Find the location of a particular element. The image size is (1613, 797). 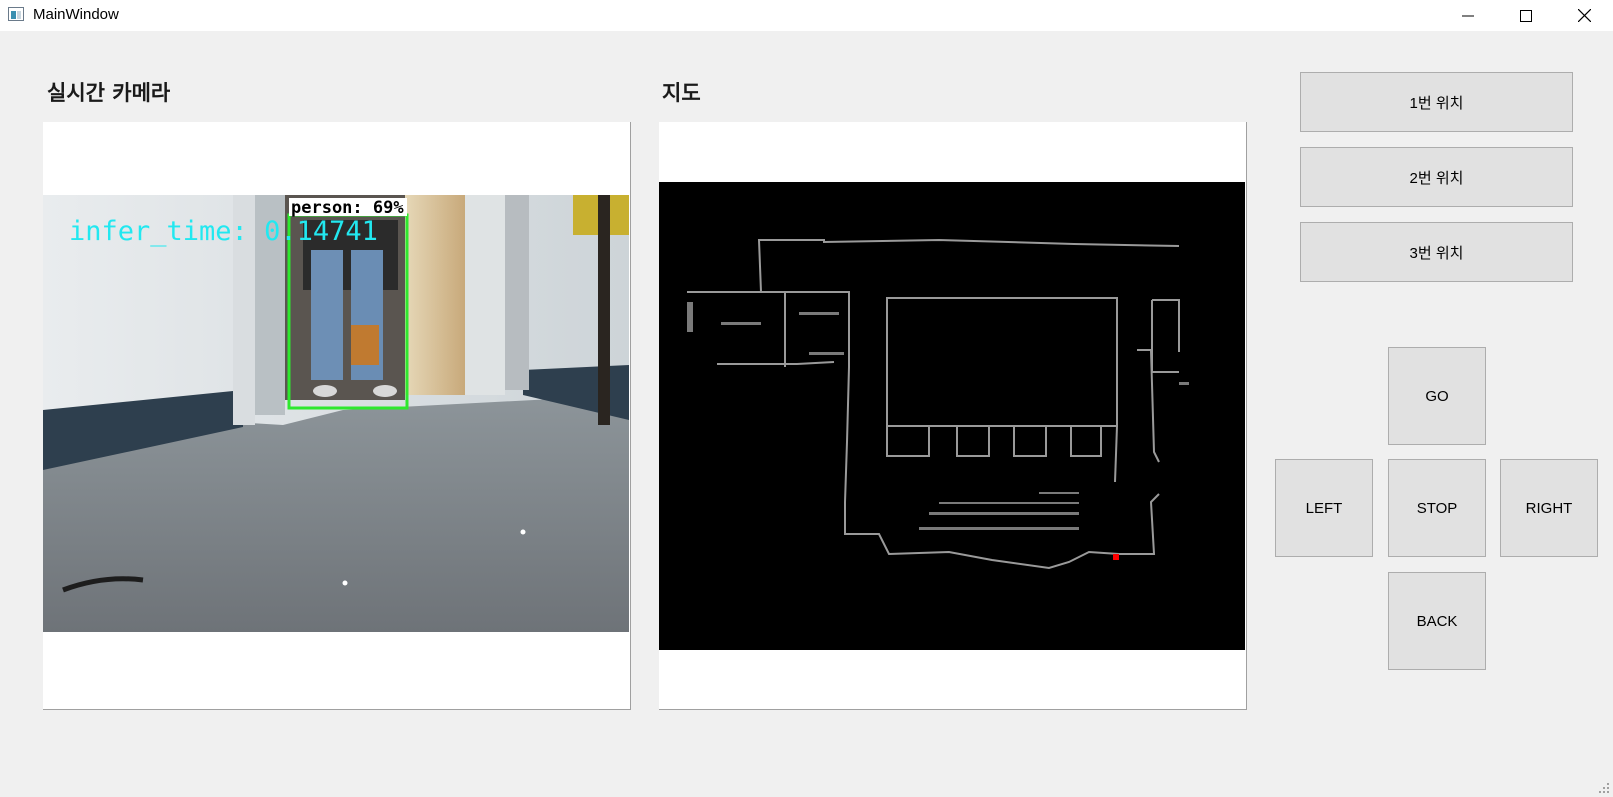

infer-time-text: infer_time: 0.14741 is located at coordinates (223, 231).